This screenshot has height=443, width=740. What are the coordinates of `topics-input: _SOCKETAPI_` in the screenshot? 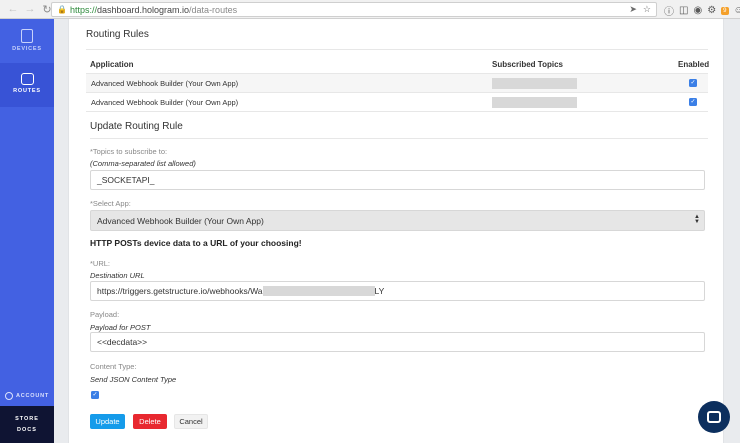 It's located at (397, 180).